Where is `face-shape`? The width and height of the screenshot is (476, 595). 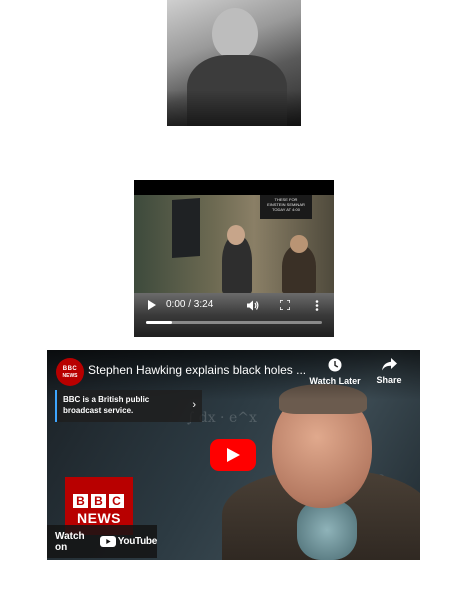
face-shape is located at coordinates (235, 34).